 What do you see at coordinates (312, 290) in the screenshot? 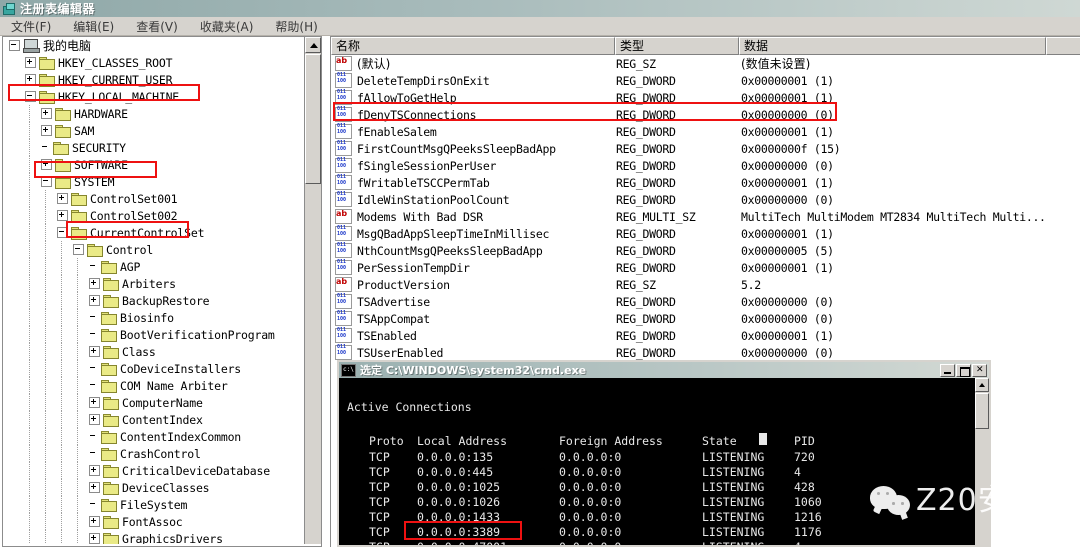
I see `tree-scrollbar` at bounding box center [312, 290].